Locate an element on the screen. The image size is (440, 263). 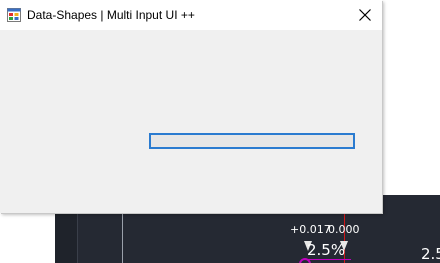
app-form-icon is located at coordinates (14, 15).